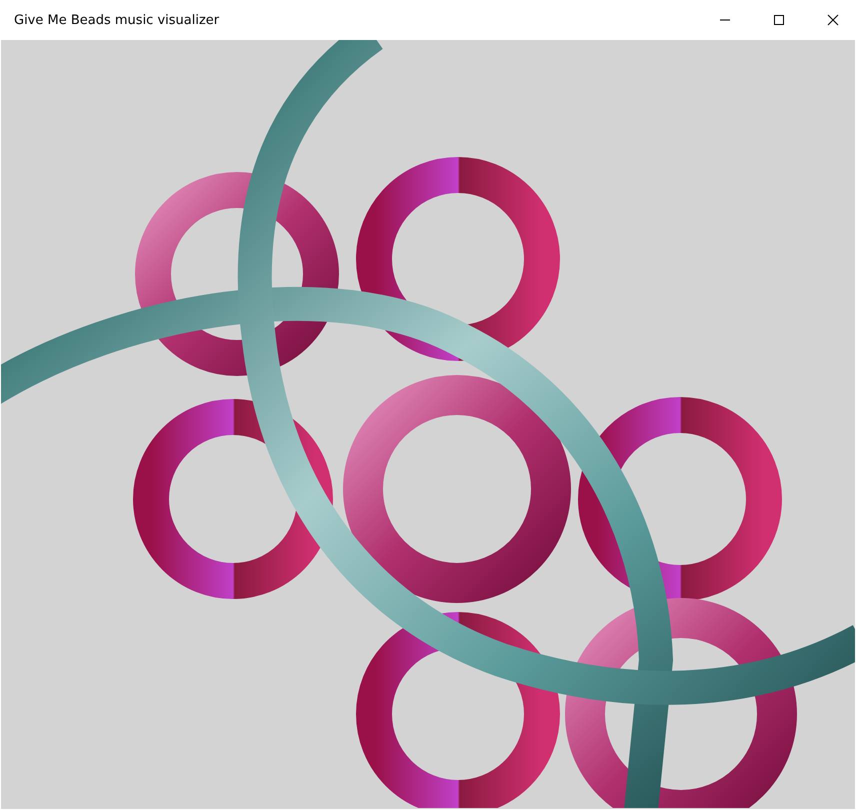  What do you see at coordinates (116, 20) in the screenshot?
I see `window-title: Give Me Beads music visualizer` at bounding box center [116, 20].